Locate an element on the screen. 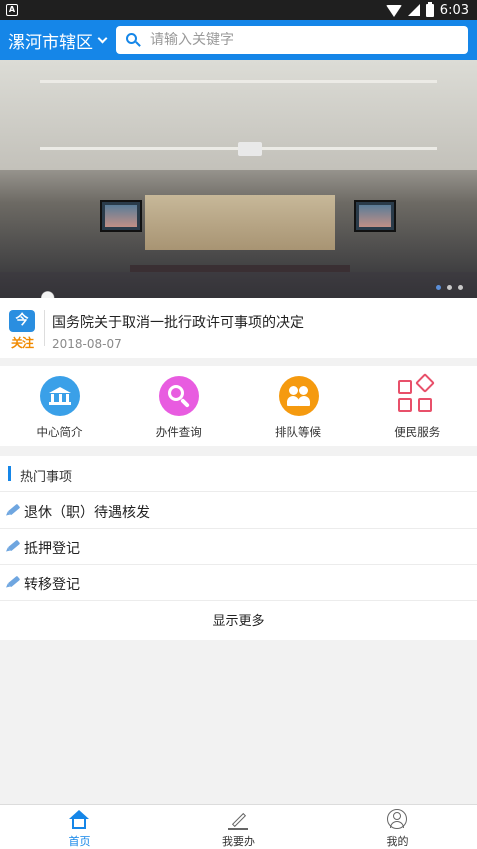 The image size is (477, 849). quick-link-label: 排队等候 is located at coordinates (298, 432).